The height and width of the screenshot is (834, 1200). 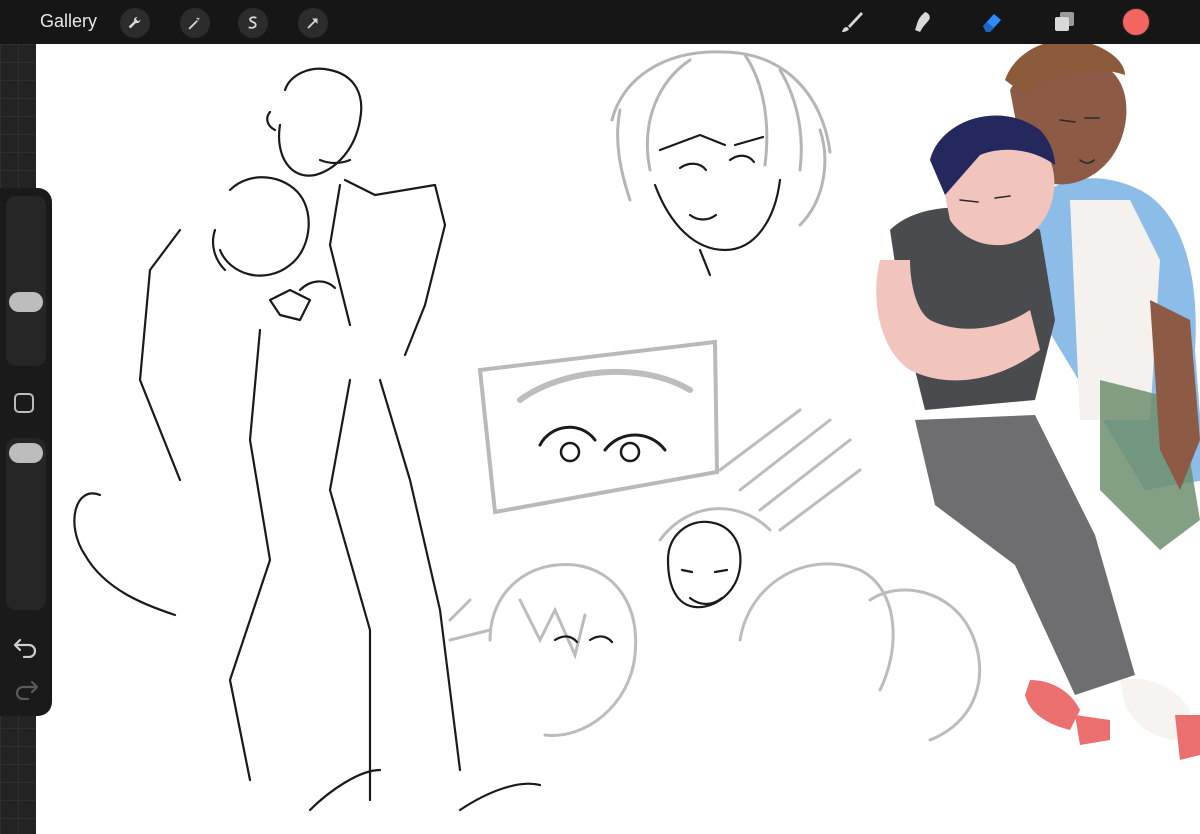 What do you see at coordinates (68, 21) in the screenshot?
I see `gallery-button: Gallery` at bounding box center [68, 21].